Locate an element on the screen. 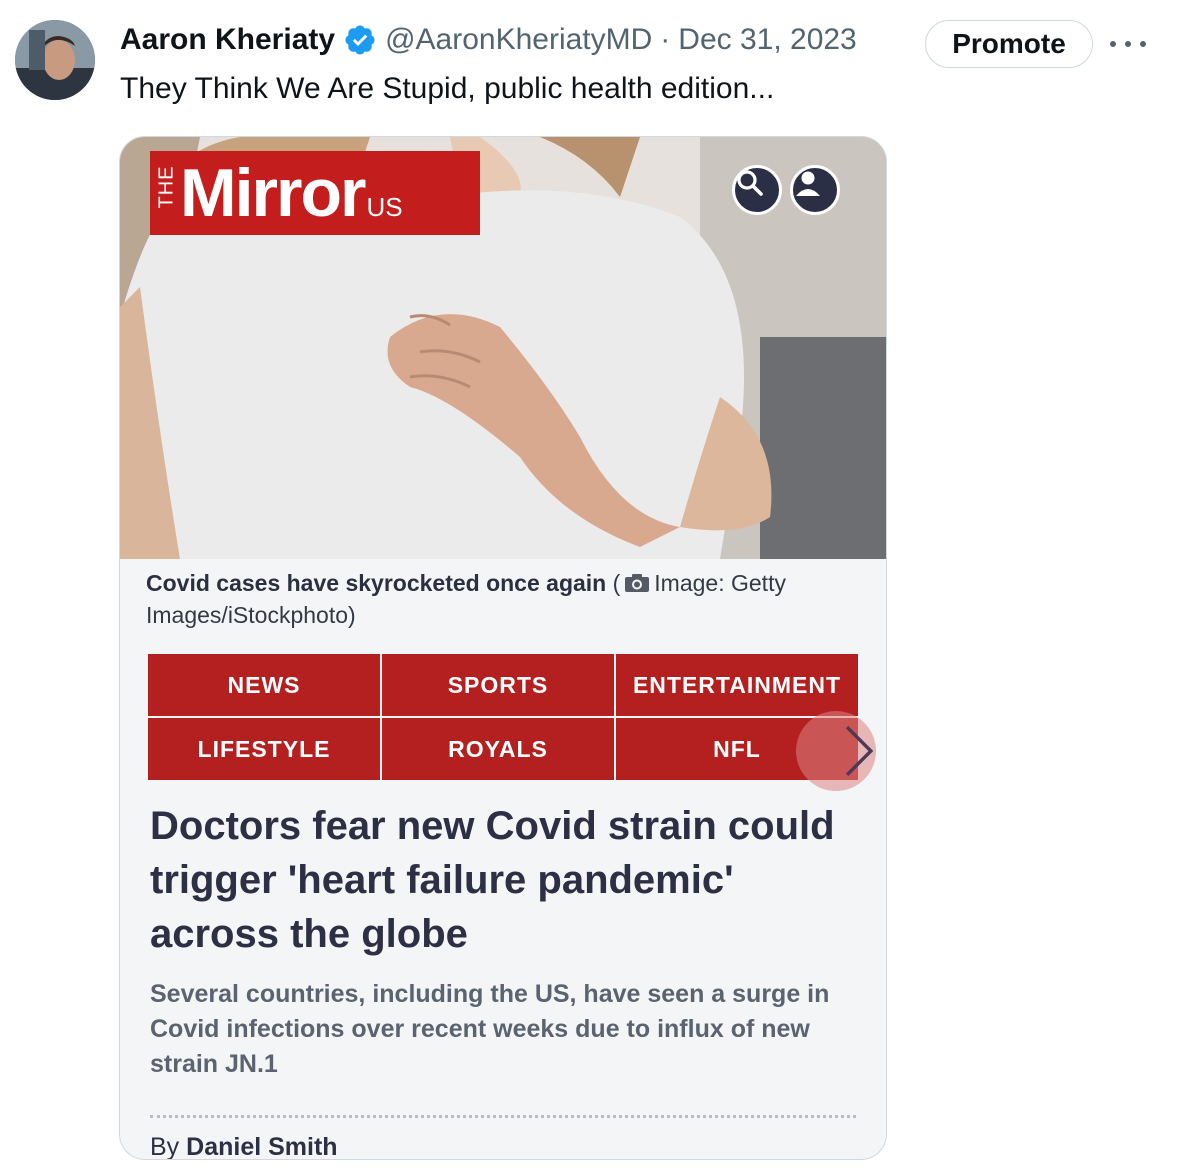 The width and height of the screenshot is (1184, 1168). more-horizontal-icon is located at coordinates (1128, 44).